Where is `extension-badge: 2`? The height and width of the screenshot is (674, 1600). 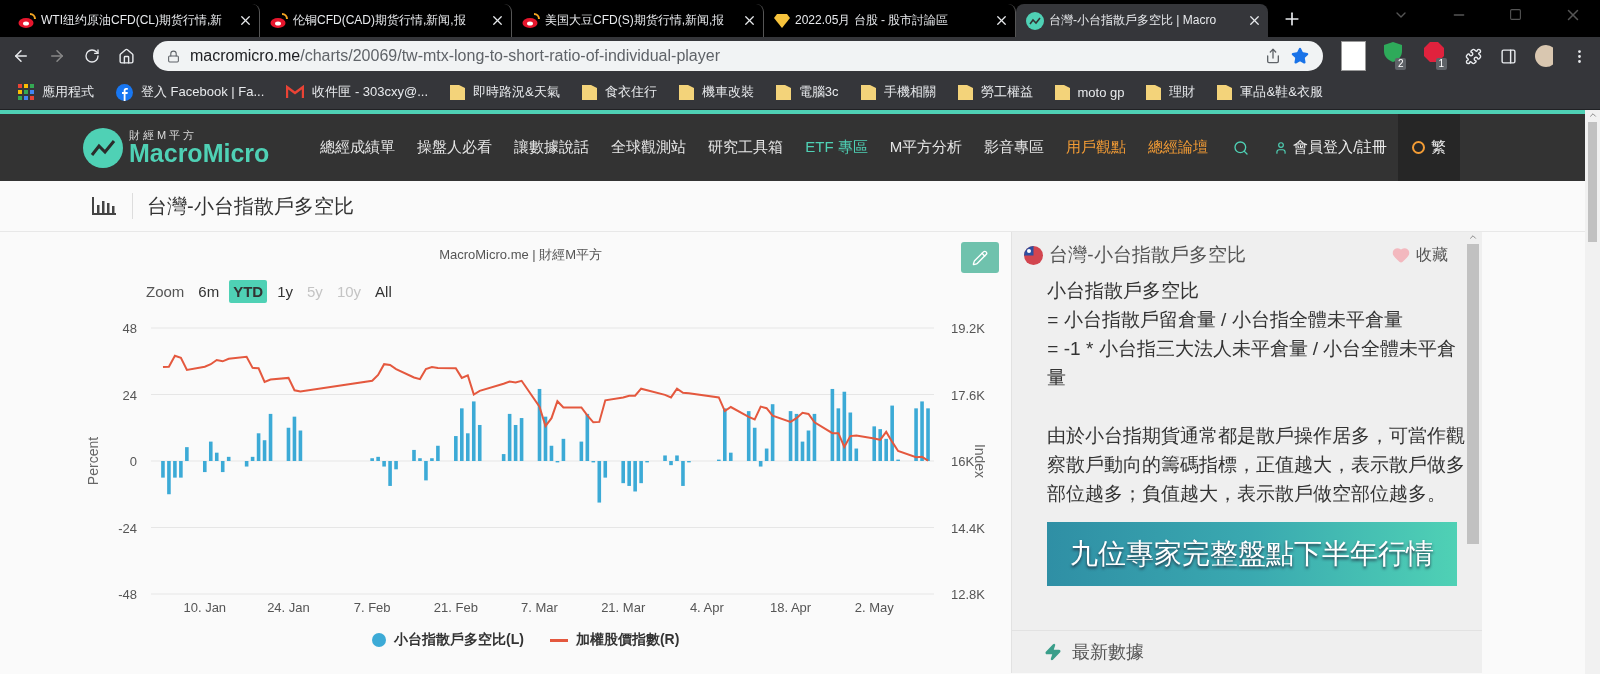
extension-badge: 2 is located at coordinates (1400, 64).